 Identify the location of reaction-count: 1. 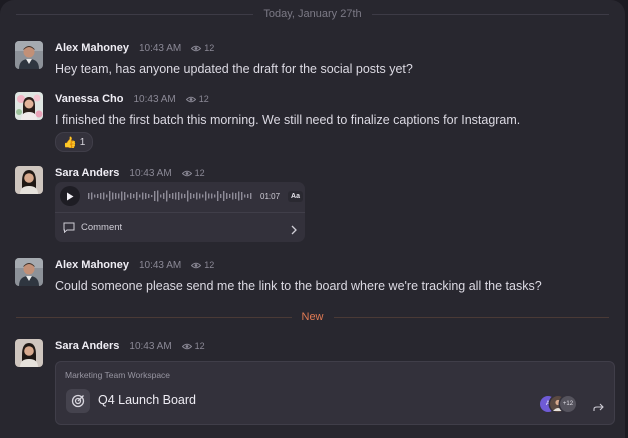
(82, 142).